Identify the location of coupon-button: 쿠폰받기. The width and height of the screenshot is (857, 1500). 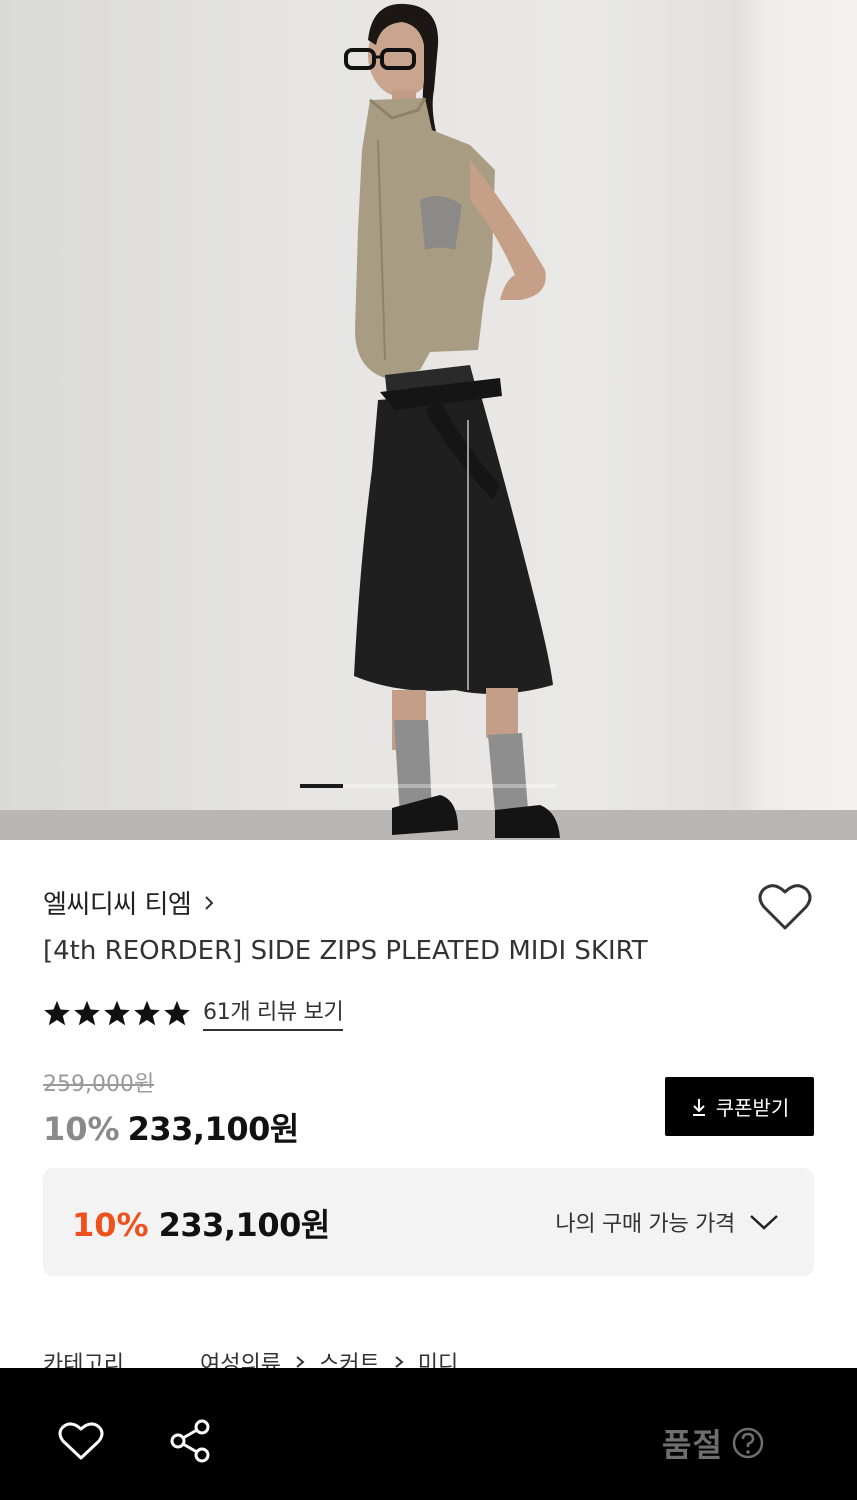
(739, 1106).